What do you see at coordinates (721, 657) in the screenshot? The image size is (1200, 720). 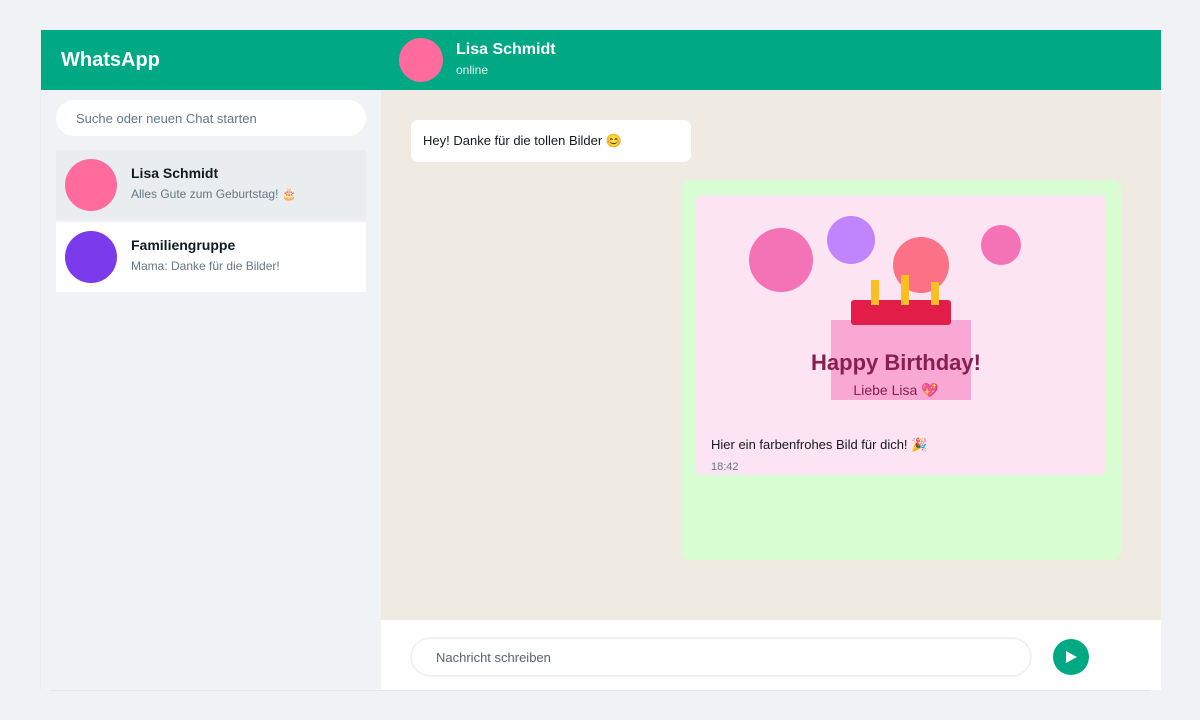 I see `message-input` at bounding box center [721, 657].